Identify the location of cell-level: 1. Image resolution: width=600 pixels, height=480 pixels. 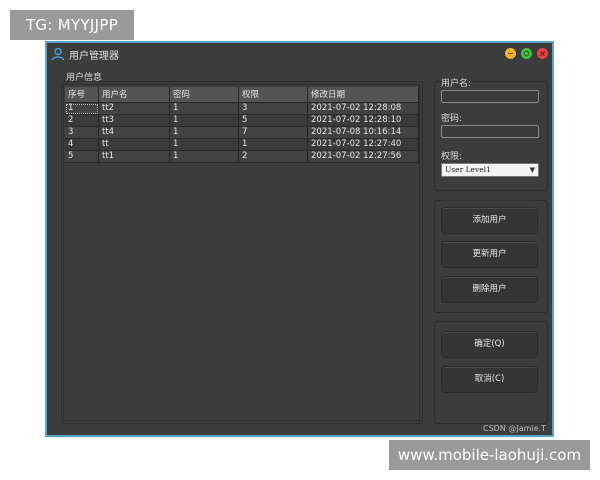
(273, 145).